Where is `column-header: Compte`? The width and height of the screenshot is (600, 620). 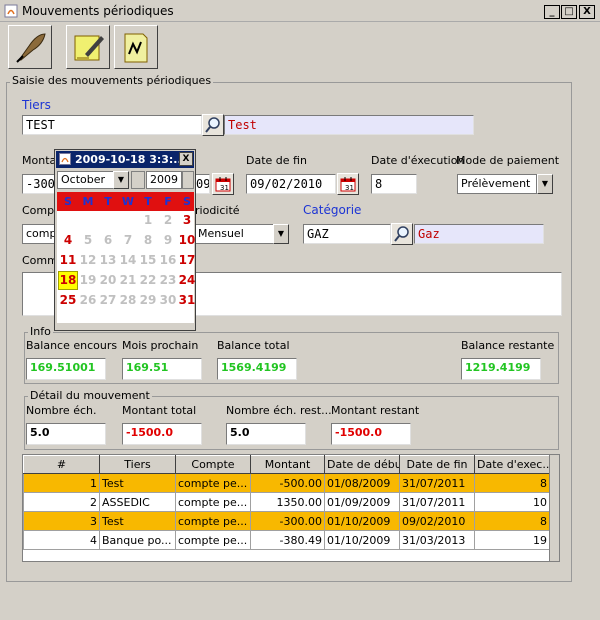 column-header: Compte is located at coordinates (213, 464).